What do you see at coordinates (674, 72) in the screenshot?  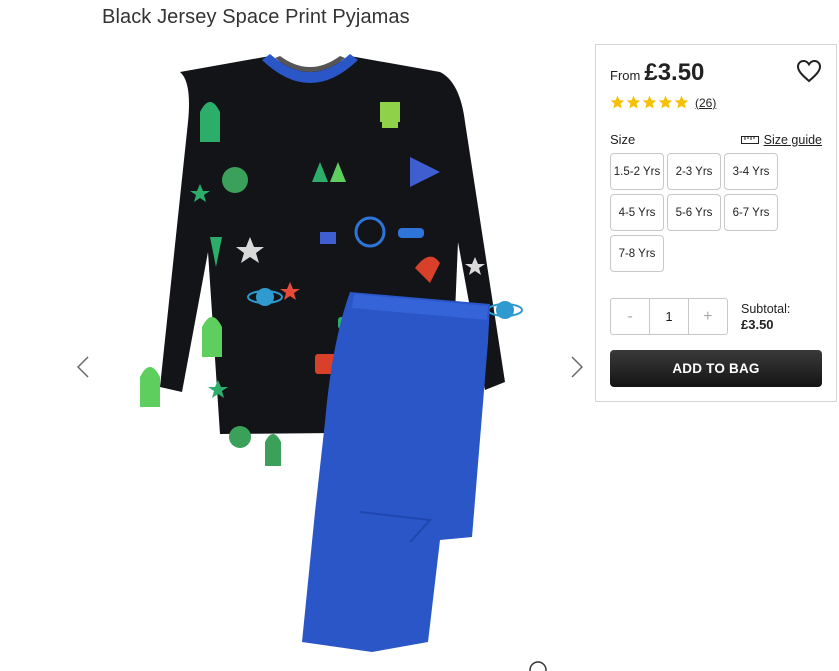 I see `price-value: £3.50` at bounding box center [674, 72].